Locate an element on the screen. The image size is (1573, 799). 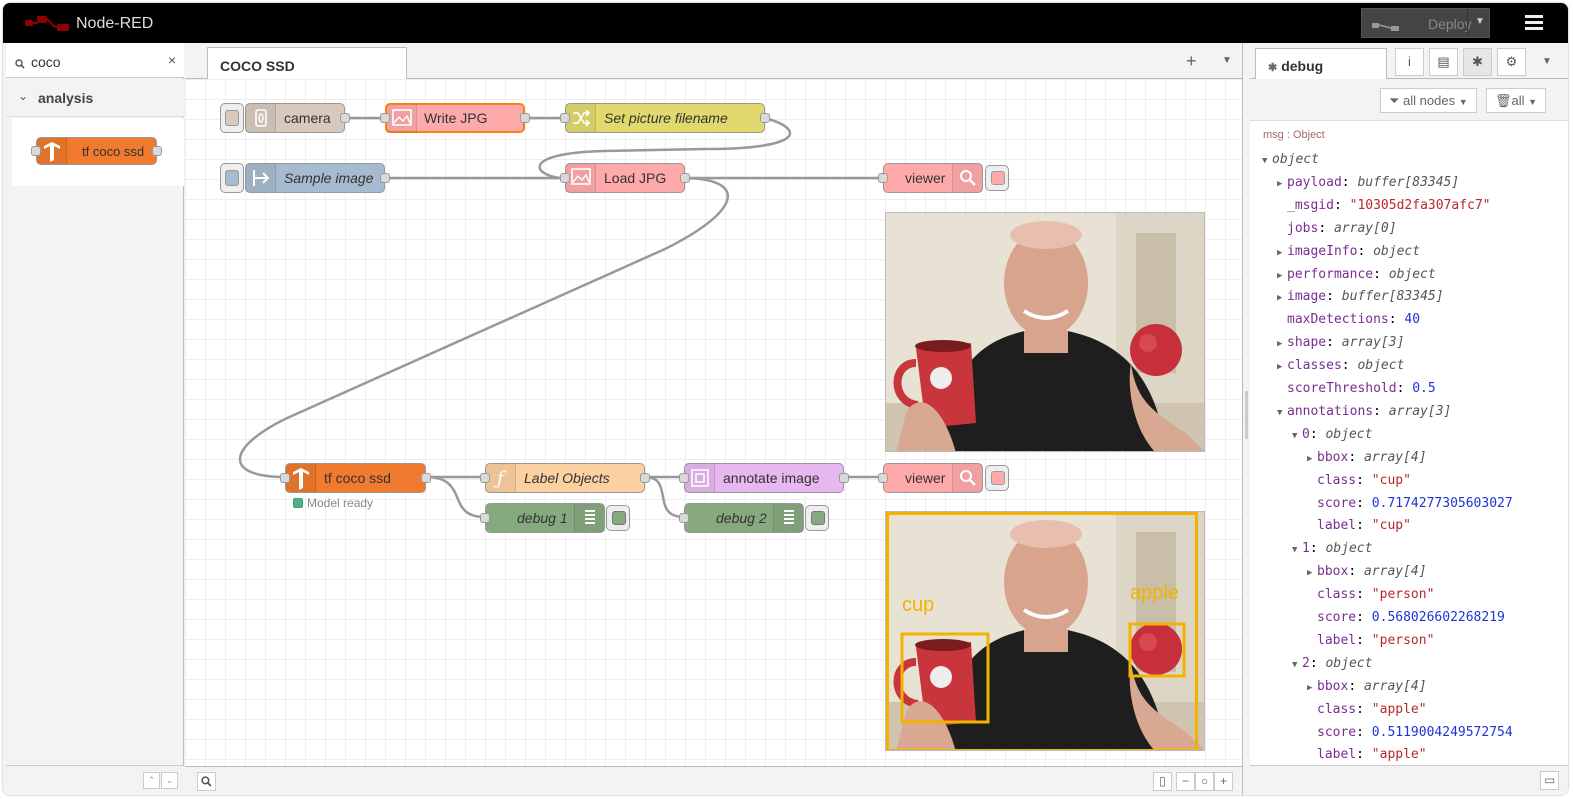
sidebar-footer: ▭ is located at coordinates (1409, 780).